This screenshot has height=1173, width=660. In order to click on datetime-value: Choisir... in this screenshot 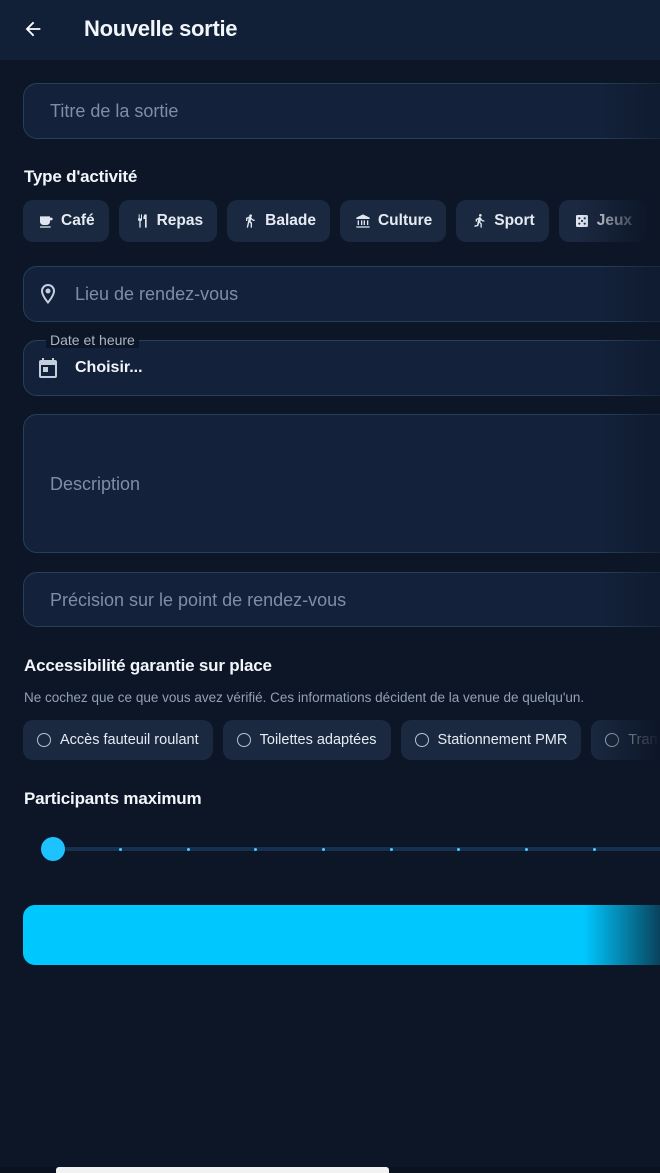, I will do `click(109, 367)`.